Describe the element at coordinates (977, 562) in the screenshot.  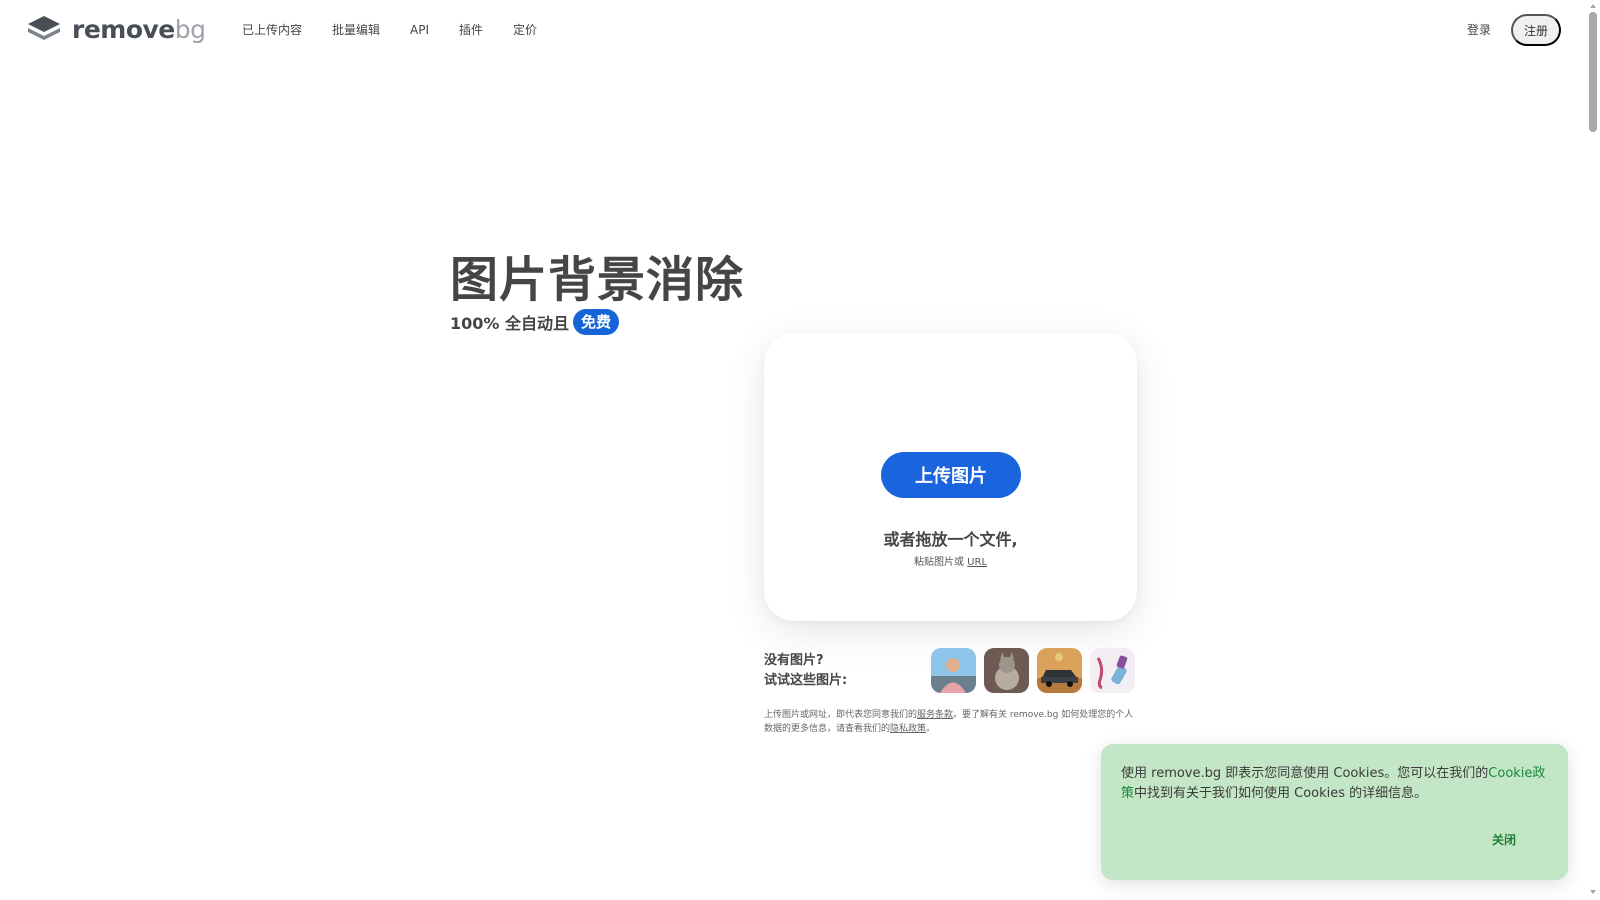
I see `paste-url-link: URL` at that location.